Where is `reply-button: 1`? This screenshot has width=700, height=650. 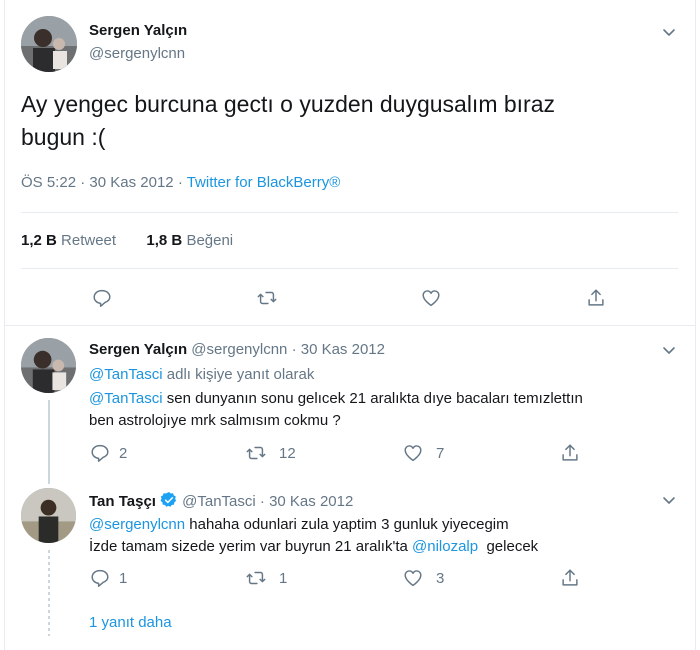 reply-button: 1 is located at coordinates (108, 578).